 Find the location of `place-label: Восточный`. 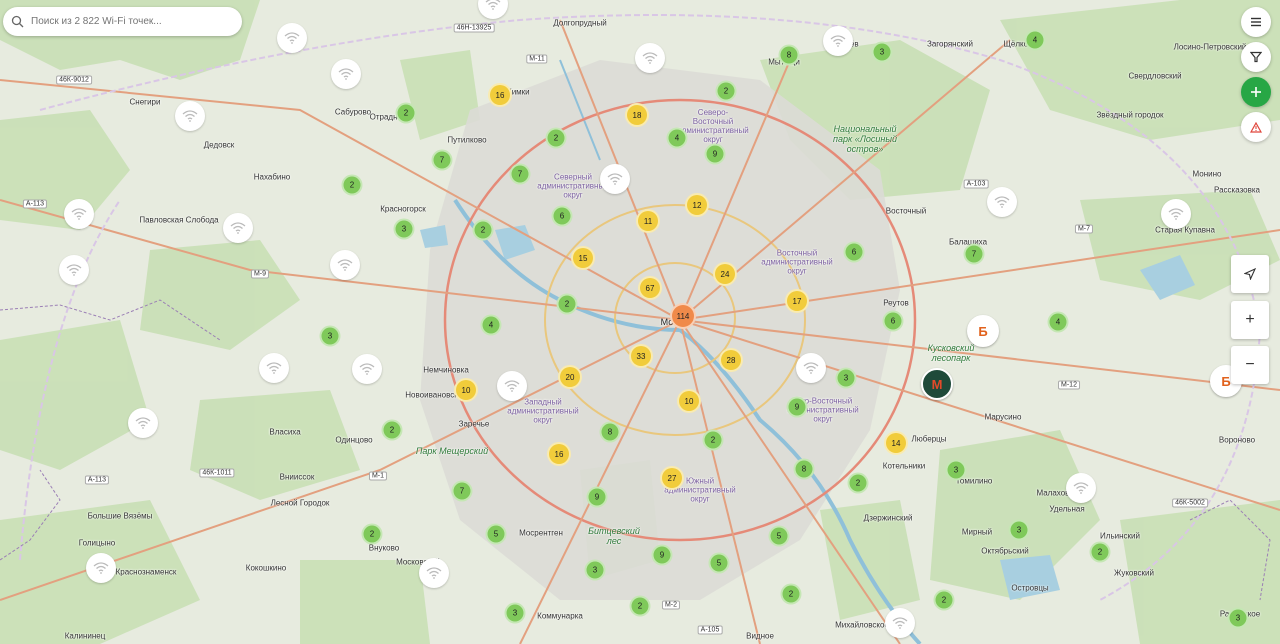

place-label: Восточный is located at coordinates (906, 211).